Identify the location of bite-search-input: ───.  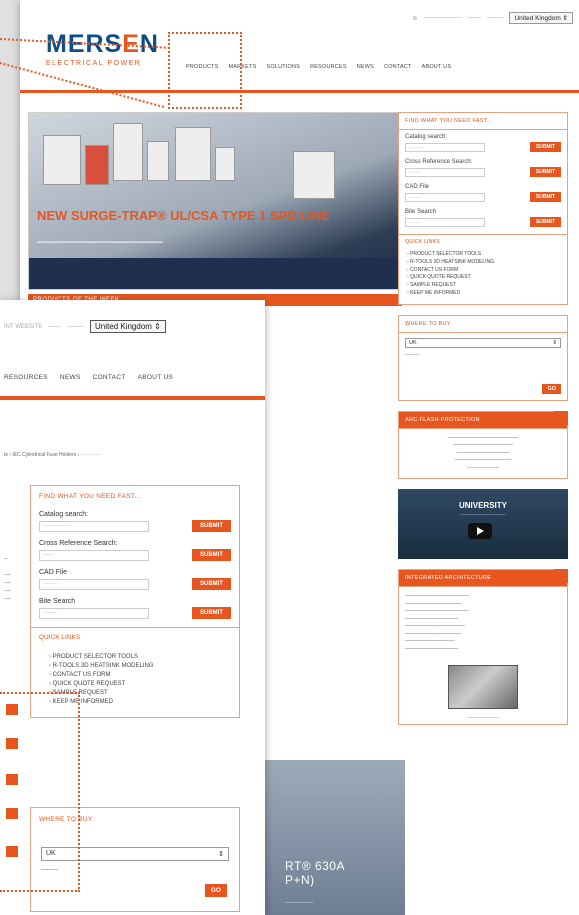
(445, 222).